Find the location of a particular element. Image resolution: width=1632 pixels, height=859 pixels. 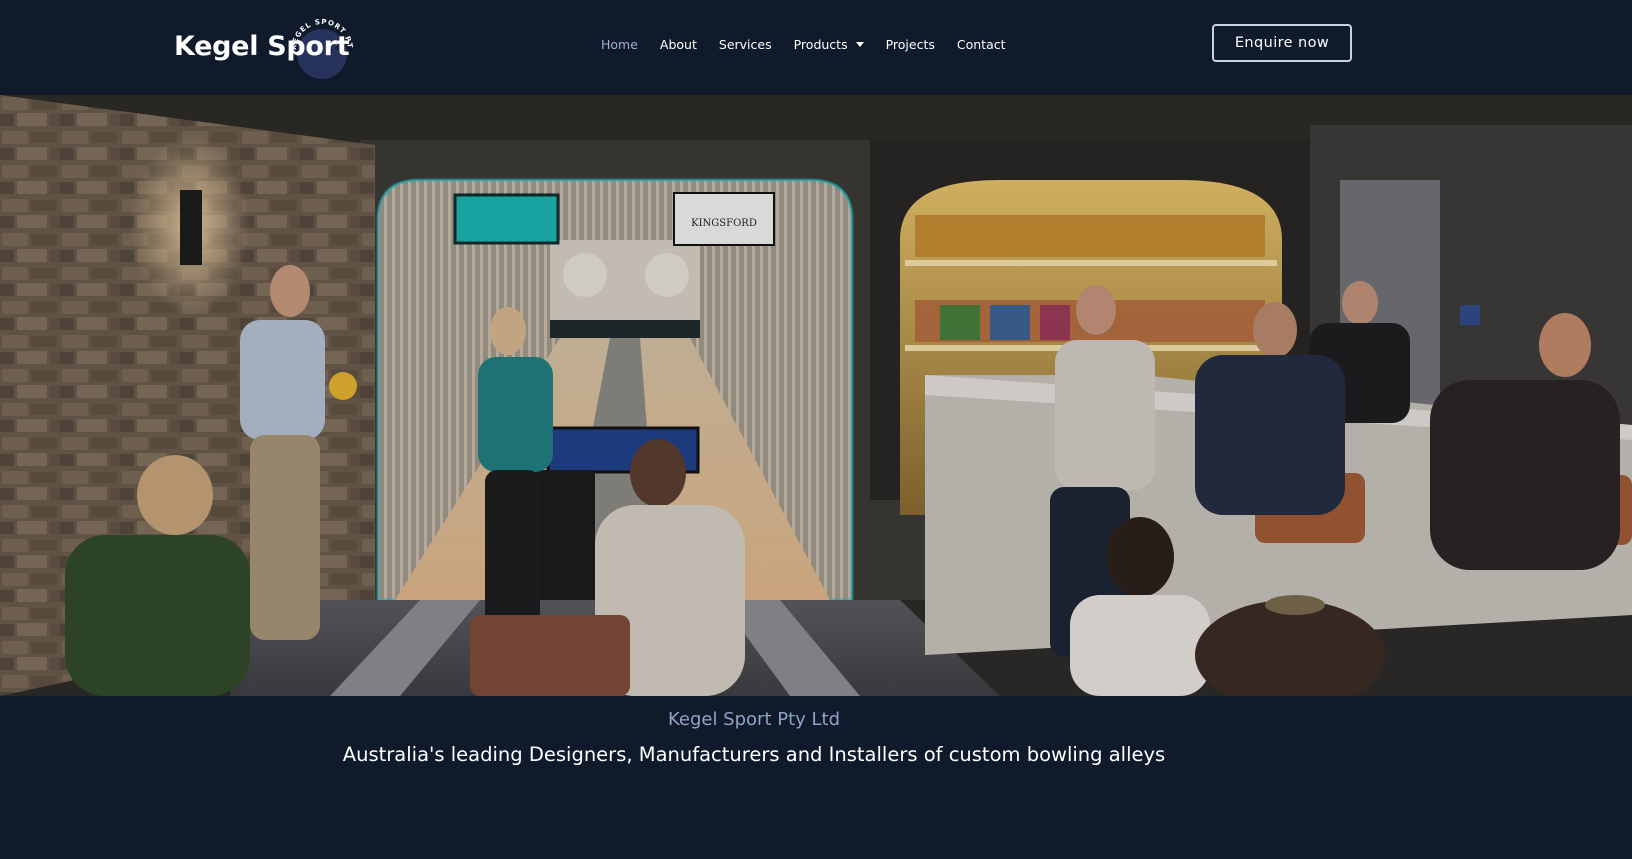

nav-projects: Projects is located at coordinates (910, 44).